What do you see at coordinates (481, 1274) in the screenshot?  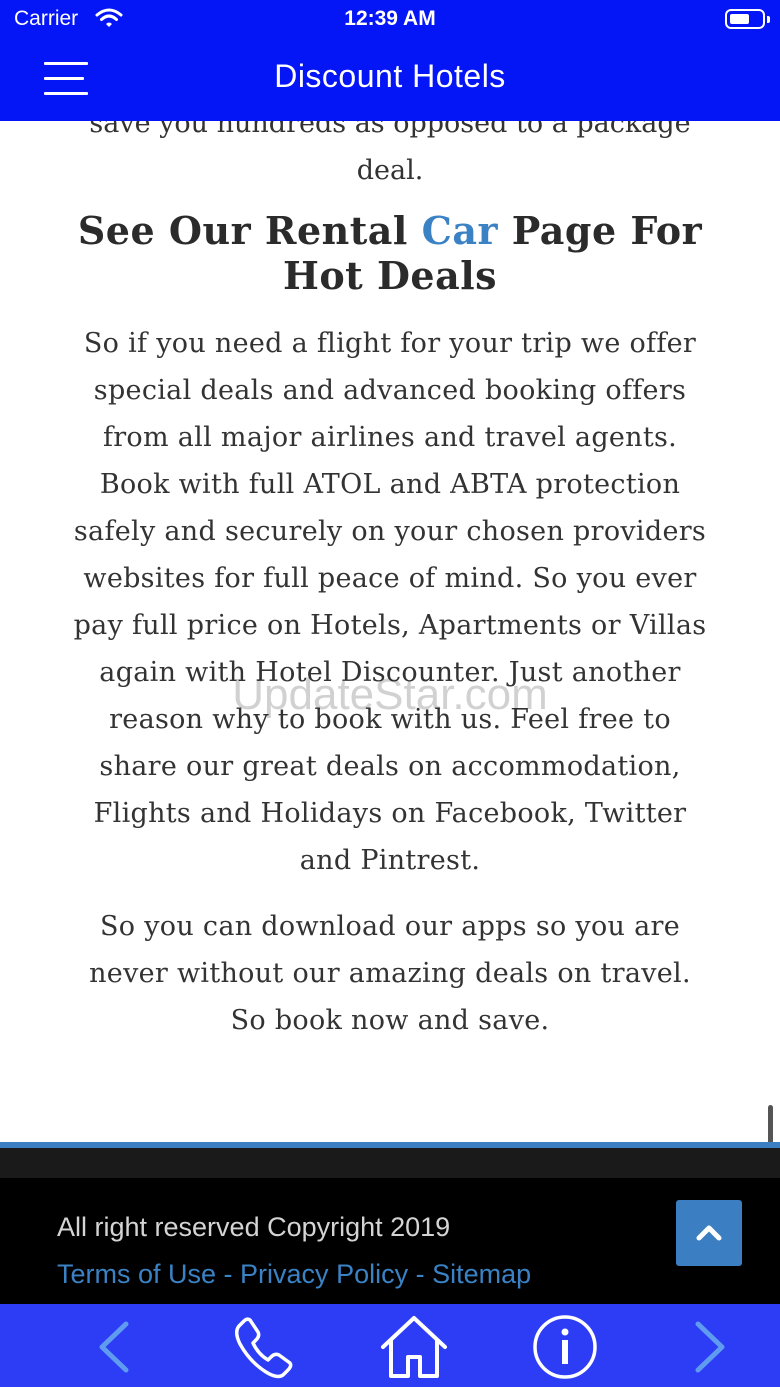 I see `sitemap-link: Sitemap` at bounding box center [481, 1274].